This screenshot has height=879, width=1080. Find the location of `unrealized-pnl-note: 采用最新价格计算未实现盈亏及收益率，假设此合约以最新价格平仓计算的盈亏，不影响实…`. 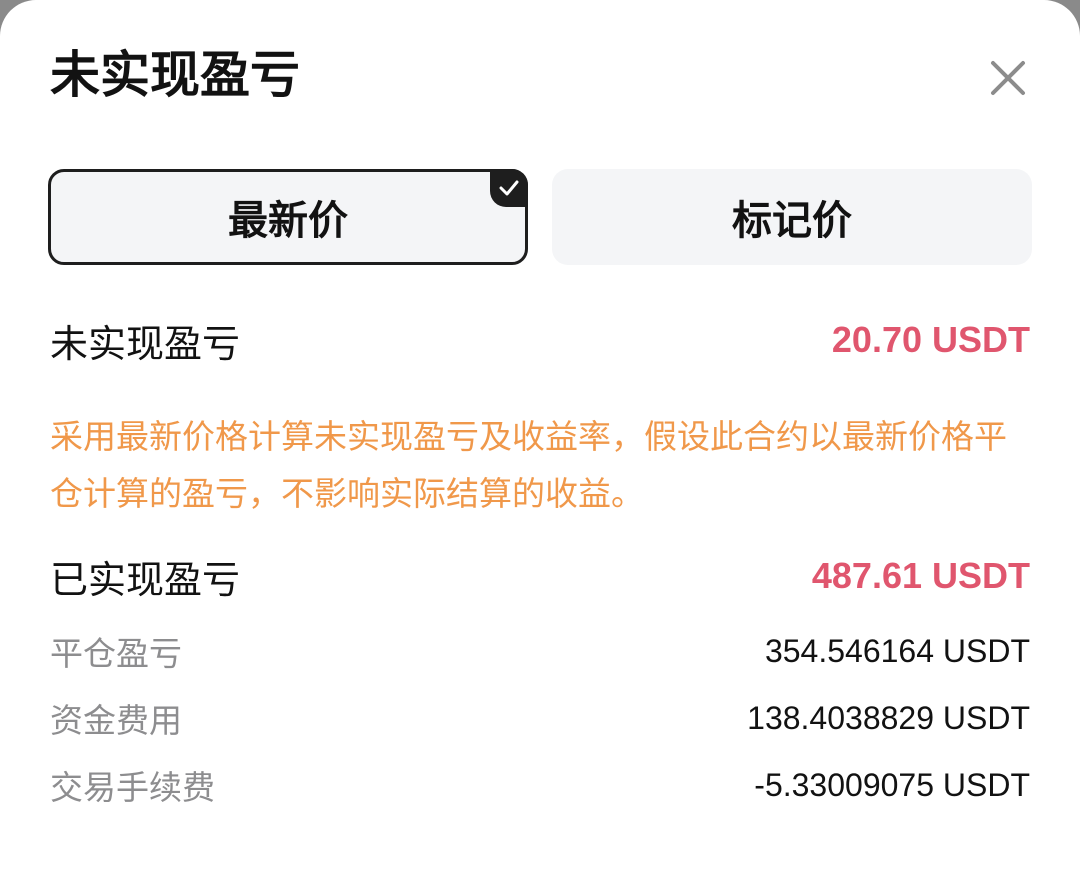

unrealized-pnl-note: 采用最新价格计算未实现盈亏及收益率，假设此合约以最新价格平仓计算的盈亏，不影响实… is located at coordinates (528, 465).